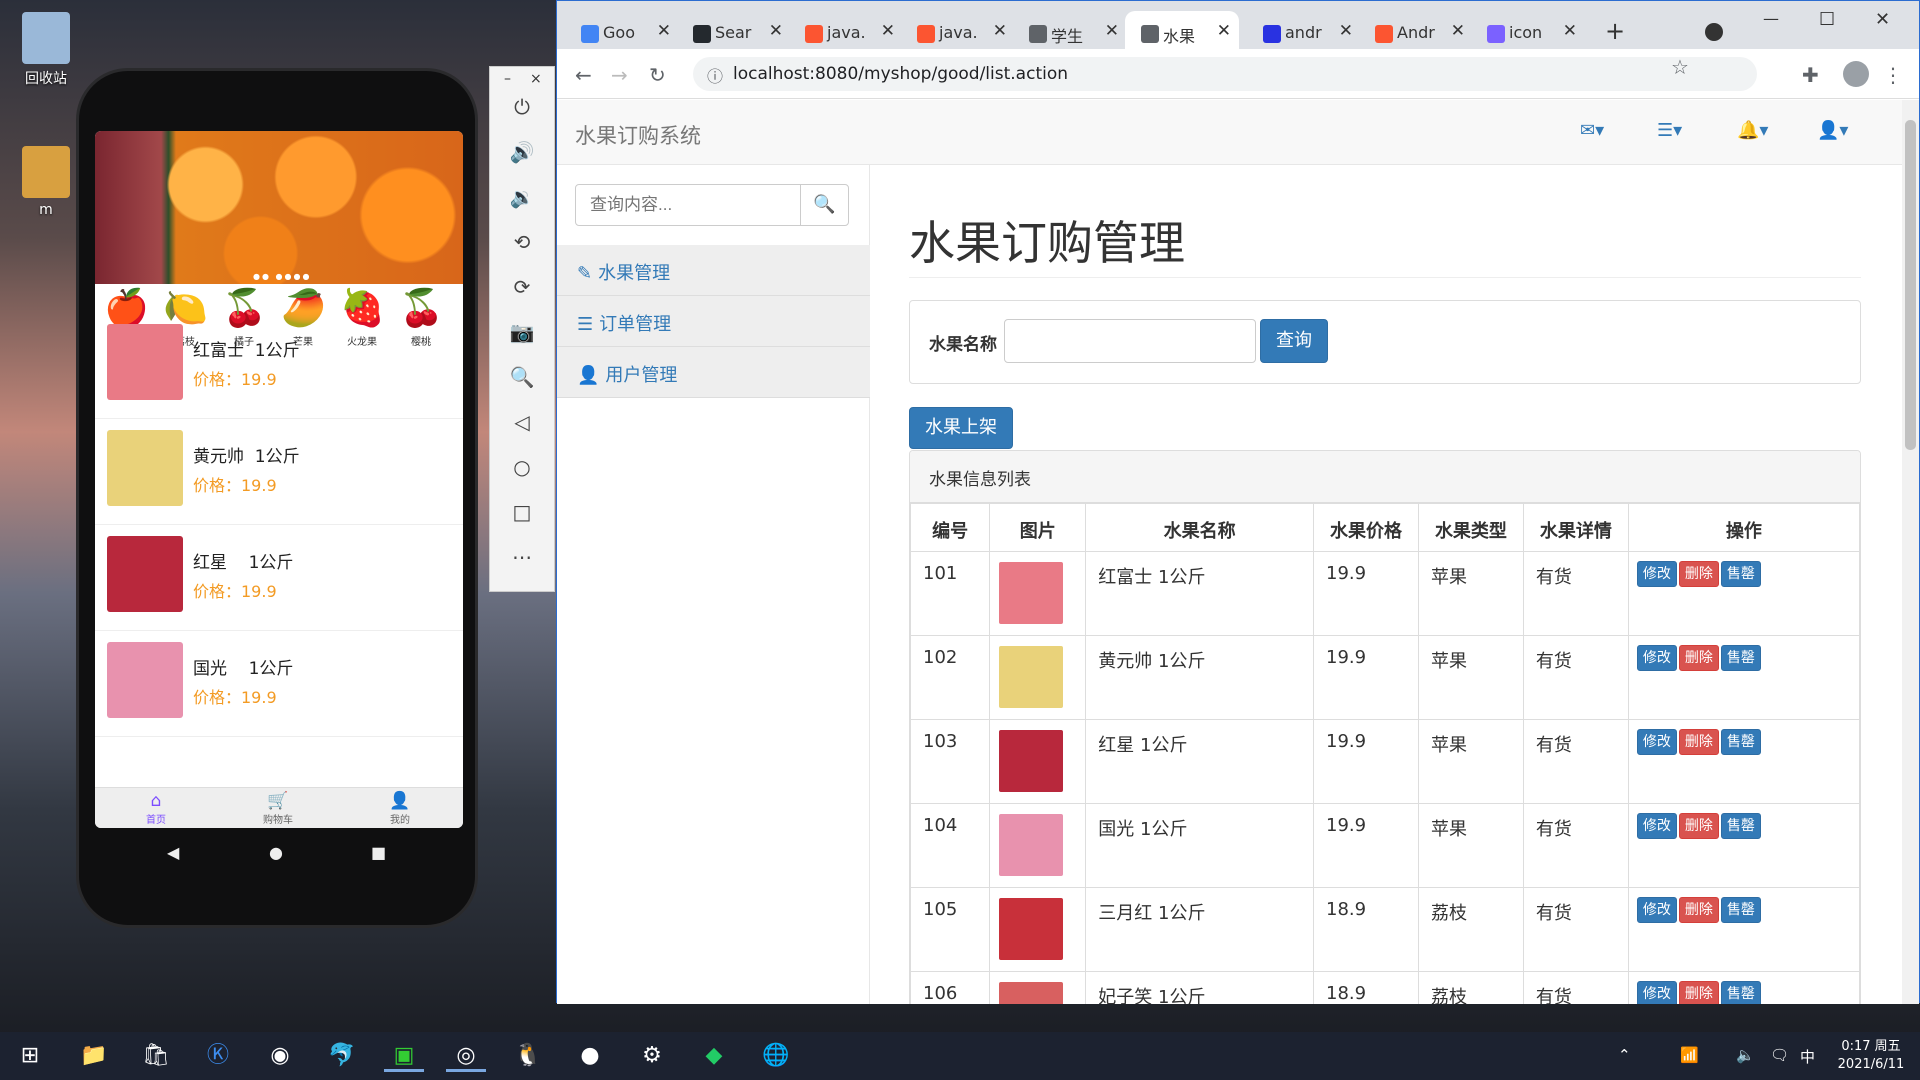 This screenshot has width=1920, height=1080. Describe the element at coordinates (279, 684) in the screenshot. I see `product-item: 国光 1公斤 价格：19.9` at that location.